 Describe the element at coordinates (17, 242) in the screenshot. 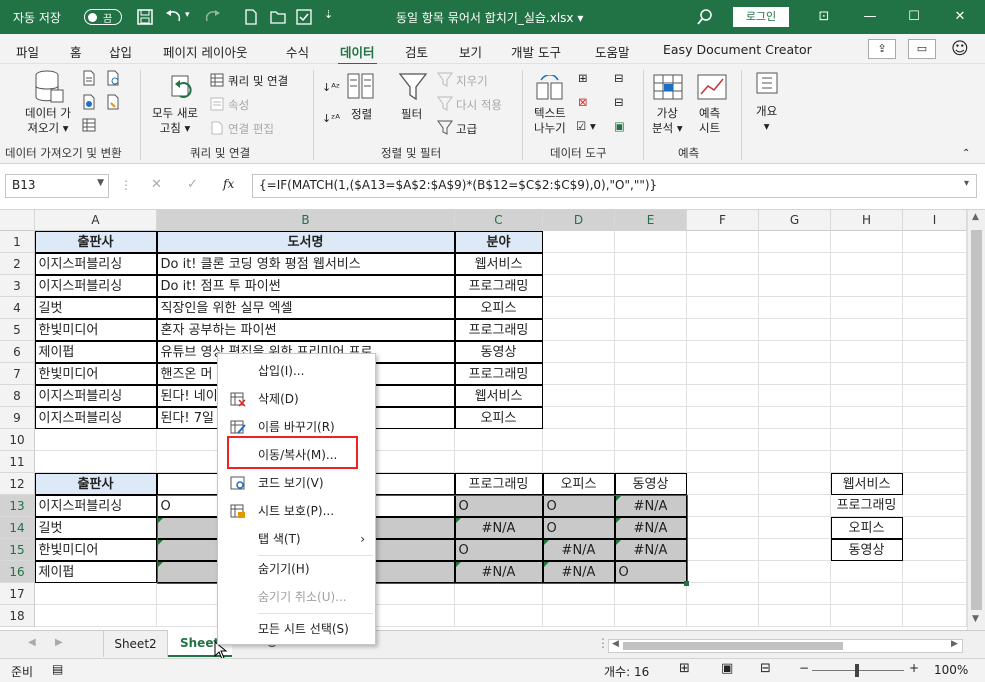

I see `row-header: 1` at that location.